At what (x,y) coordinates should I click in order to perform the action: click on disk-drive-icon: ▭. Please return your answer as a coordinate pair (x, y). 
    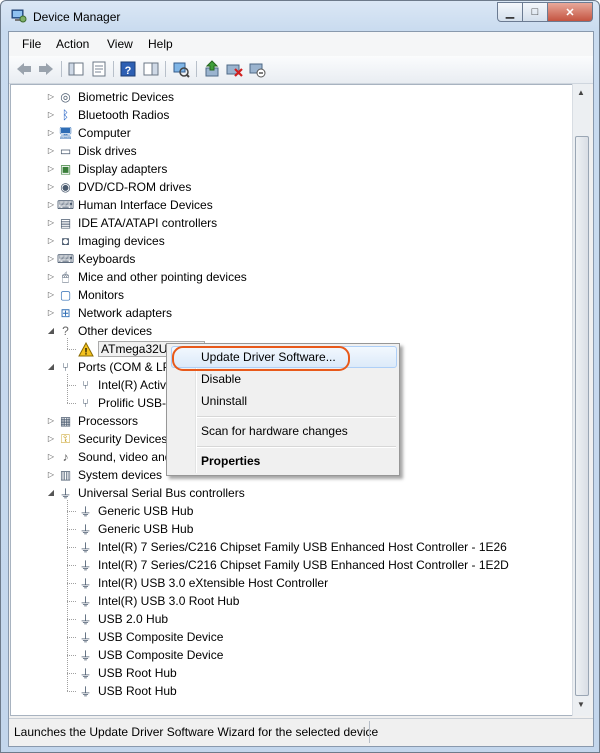
    Looking at the image, I should click on (65, 151).